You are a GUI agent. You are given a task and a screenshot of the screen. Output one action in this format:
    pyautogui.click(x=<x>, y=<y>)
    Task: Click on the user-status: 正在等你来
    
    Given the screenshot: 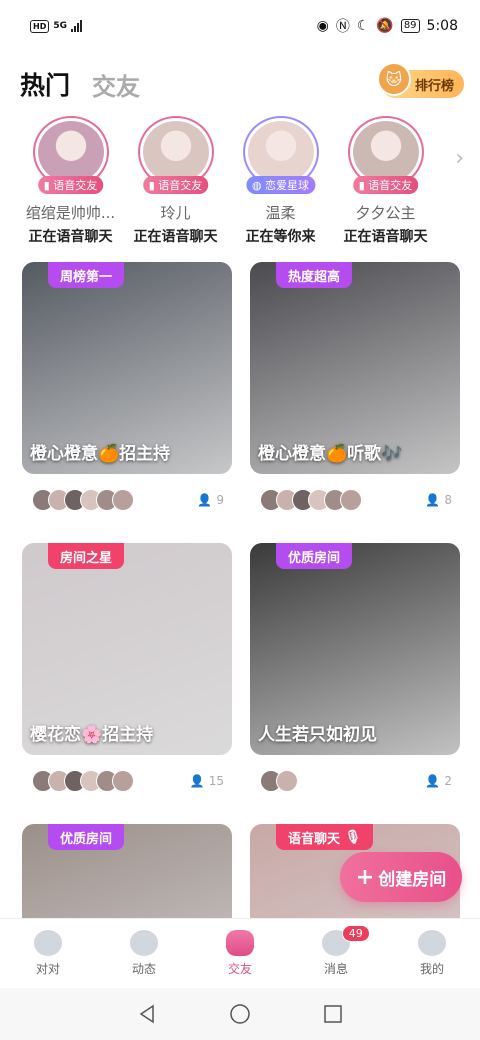 What is the action you would take?
    pyautogui.click(x=280, y=237)
    